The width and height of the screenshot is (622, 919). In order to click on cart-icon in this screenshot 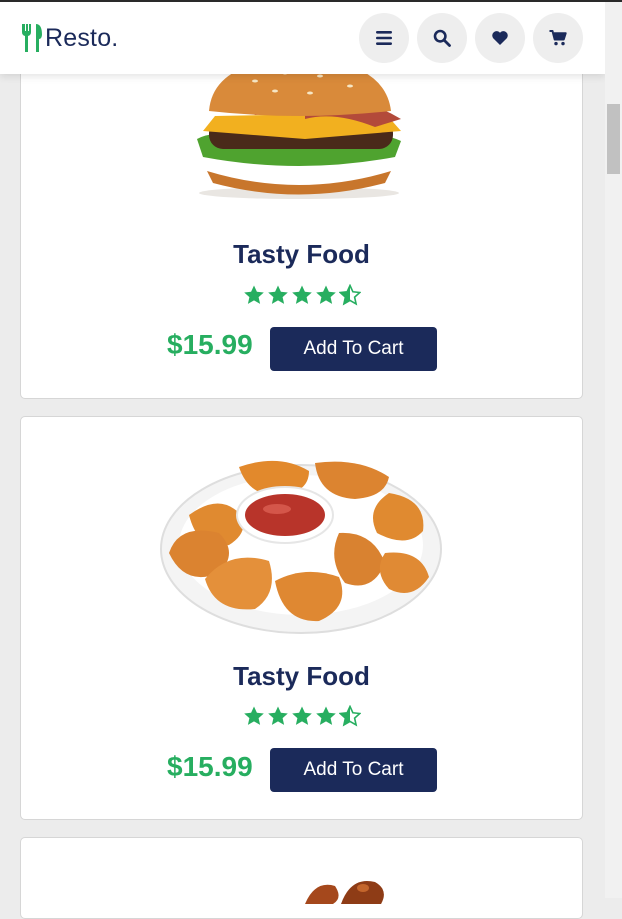, I will do `click(558, 38)`.